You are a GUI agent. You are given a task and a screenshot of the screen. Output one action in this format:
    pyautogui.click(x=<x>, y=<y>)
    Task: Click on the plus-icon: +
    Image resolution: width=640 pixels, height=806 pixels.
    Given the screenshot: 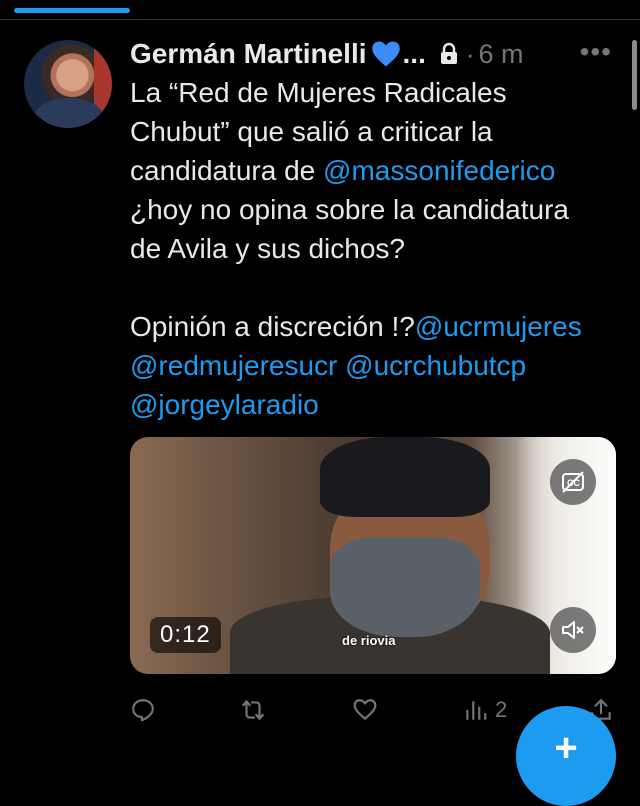 What is the action you would take?
    pyautogui.click(x=566, y=748)
    